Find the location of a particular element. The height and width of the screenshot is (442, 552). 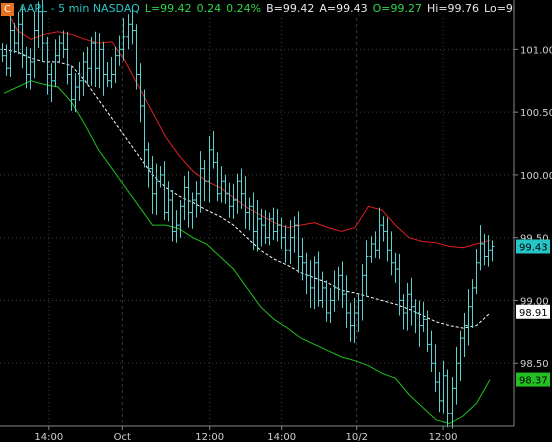

low-price: Lo=98.04 is located at coordinates (499, 8).